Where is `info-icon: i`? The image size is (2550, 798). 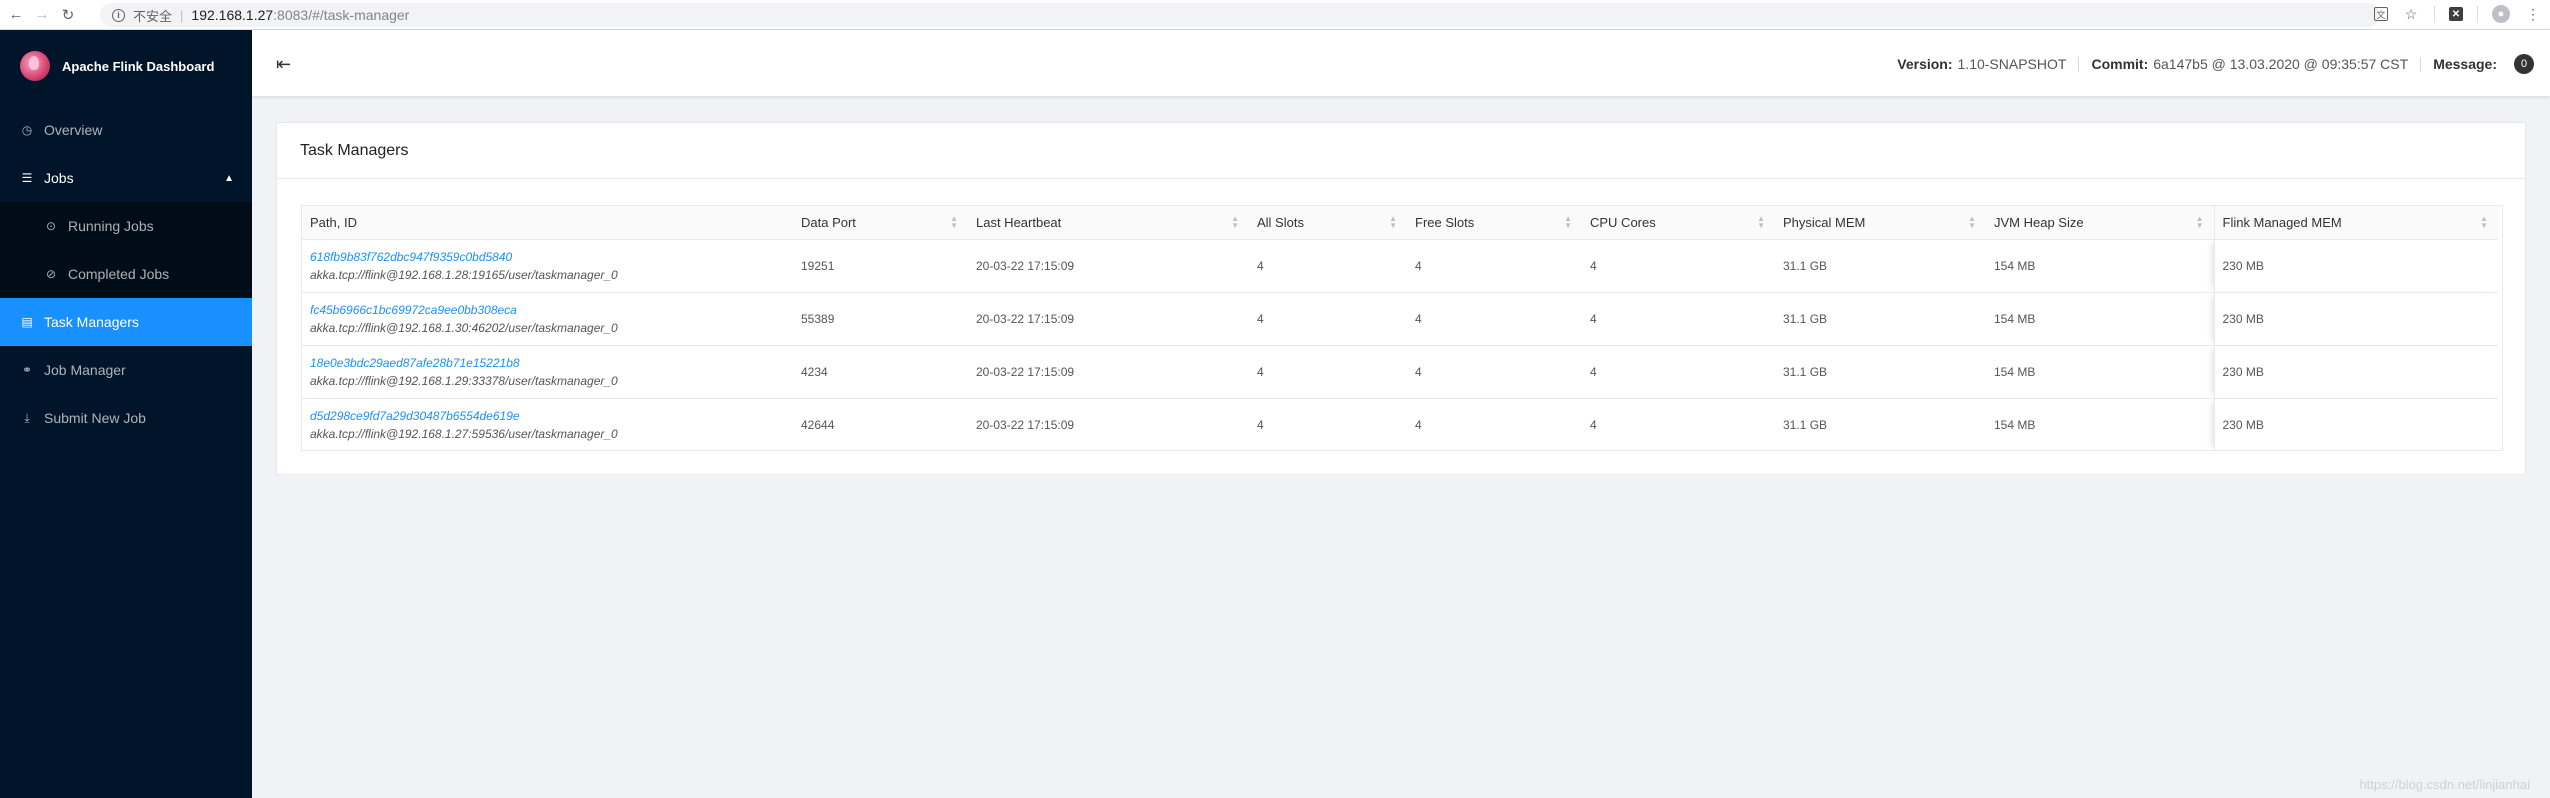
info-icon: i is located at coordinates (118, 15).